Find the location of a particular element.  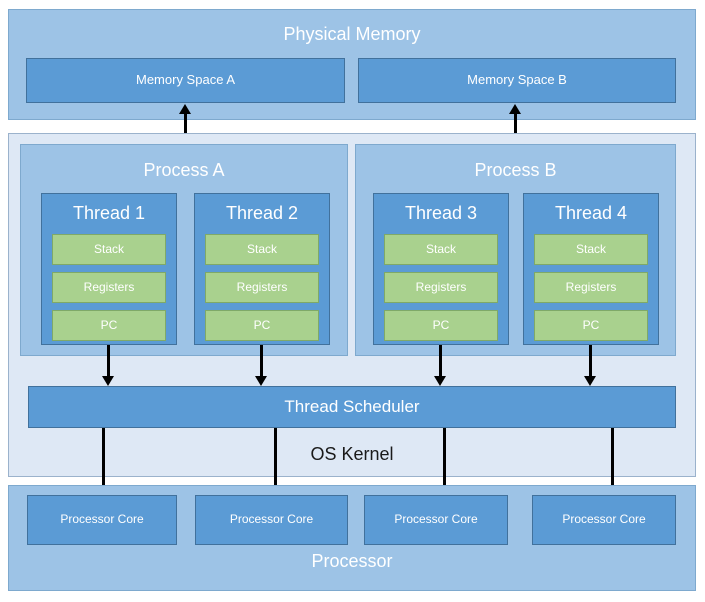

arrow-thread-1-to-scheduler is located at coordinates (108, 365).